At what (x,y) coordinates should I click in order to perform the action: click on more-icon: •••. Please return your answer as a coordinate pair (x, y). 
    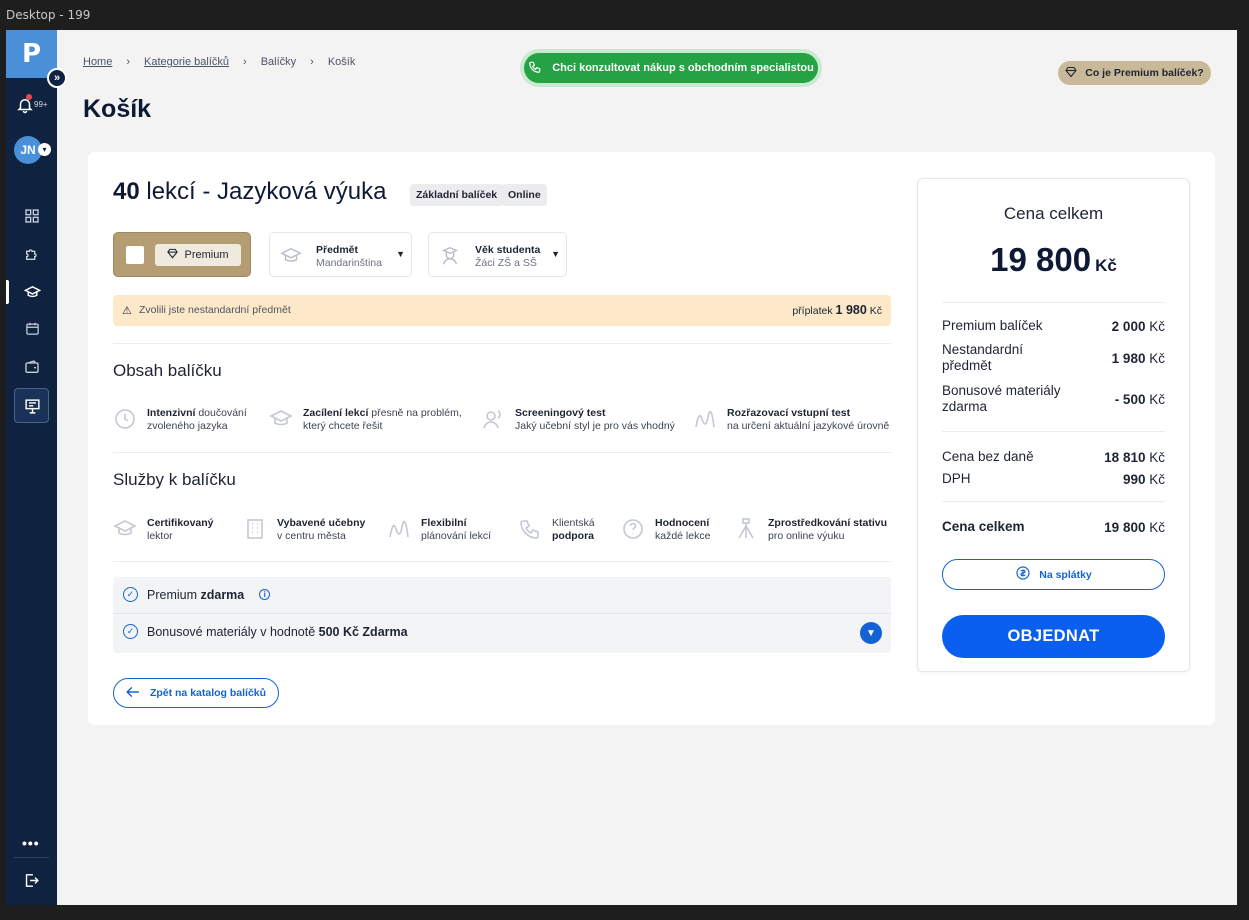
    Looking at the image, I should click on (31, 843).